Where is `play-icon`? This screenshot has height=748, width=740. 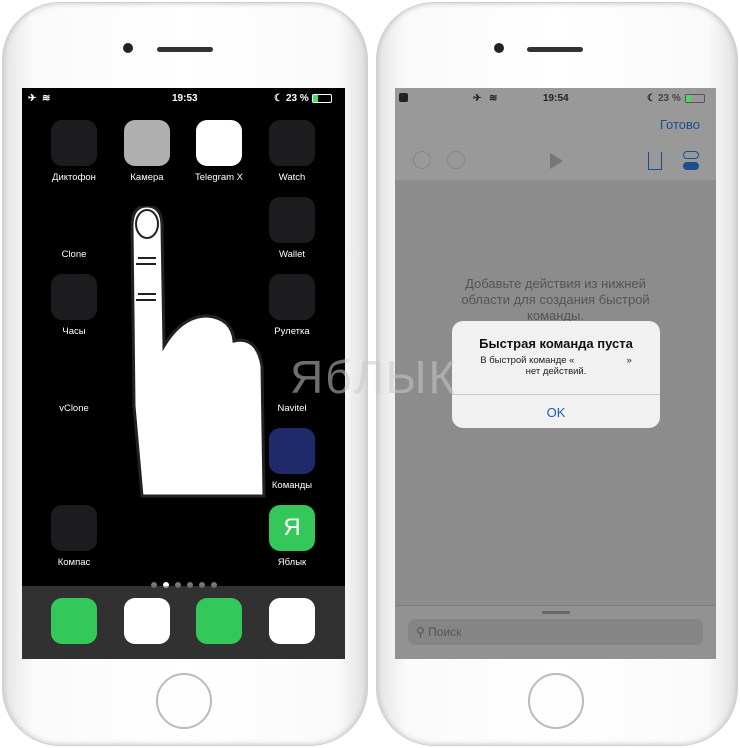
play-icon is located at coordinates (556, 161).